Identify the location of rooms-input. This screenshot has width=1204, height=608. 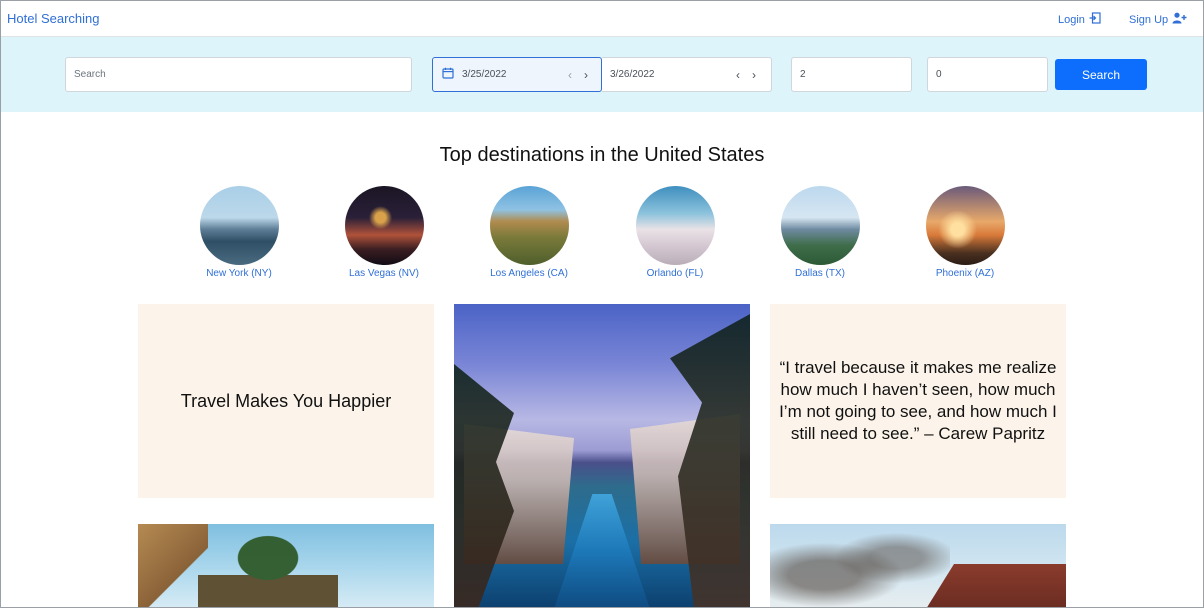
(991, 74).